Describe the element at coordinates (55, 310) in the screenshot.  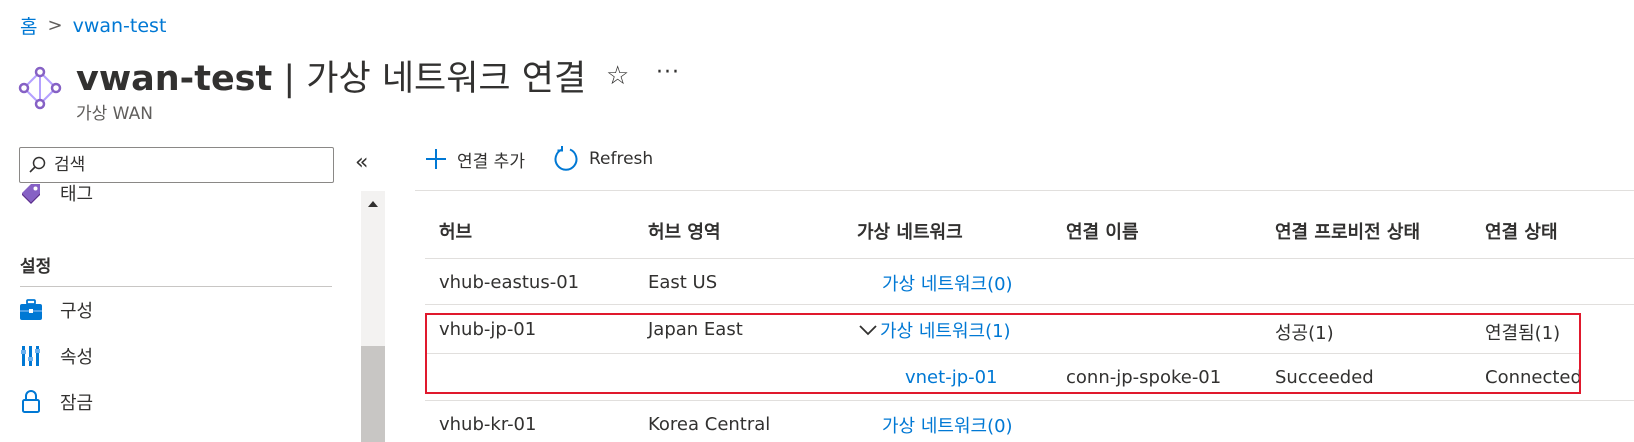
I see `sidebar-item-configuration: 구성` at that location.